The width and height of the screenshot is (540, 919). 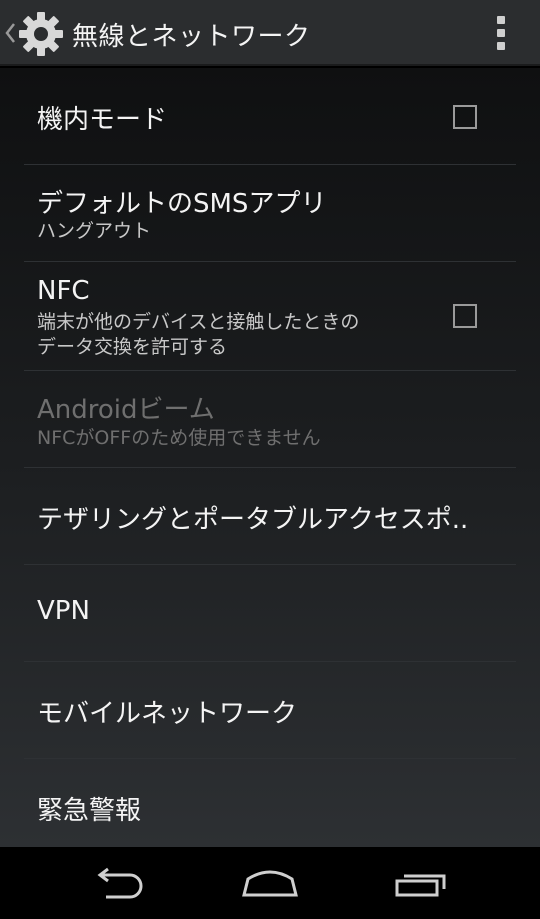 I want to click on emergency-alerts-title: 緊急警報, so click(x=89, y=811).